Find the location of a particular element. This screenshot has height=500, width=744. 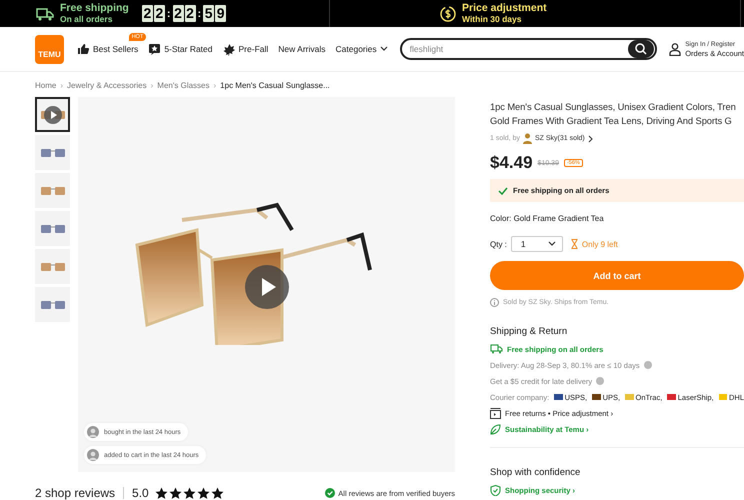

check-icon is located at coordinates (503, 190).